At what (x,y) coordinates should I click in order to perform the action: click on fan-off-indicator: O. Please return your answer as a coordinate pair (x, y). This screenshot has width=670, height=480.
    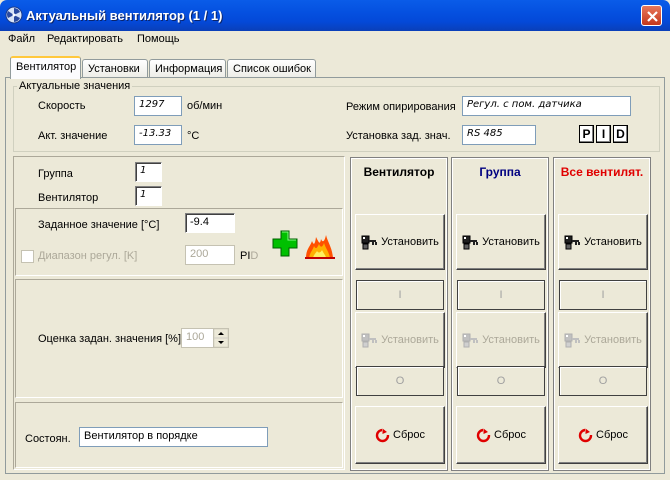
    Looking at the image, I should click on (400, 381).